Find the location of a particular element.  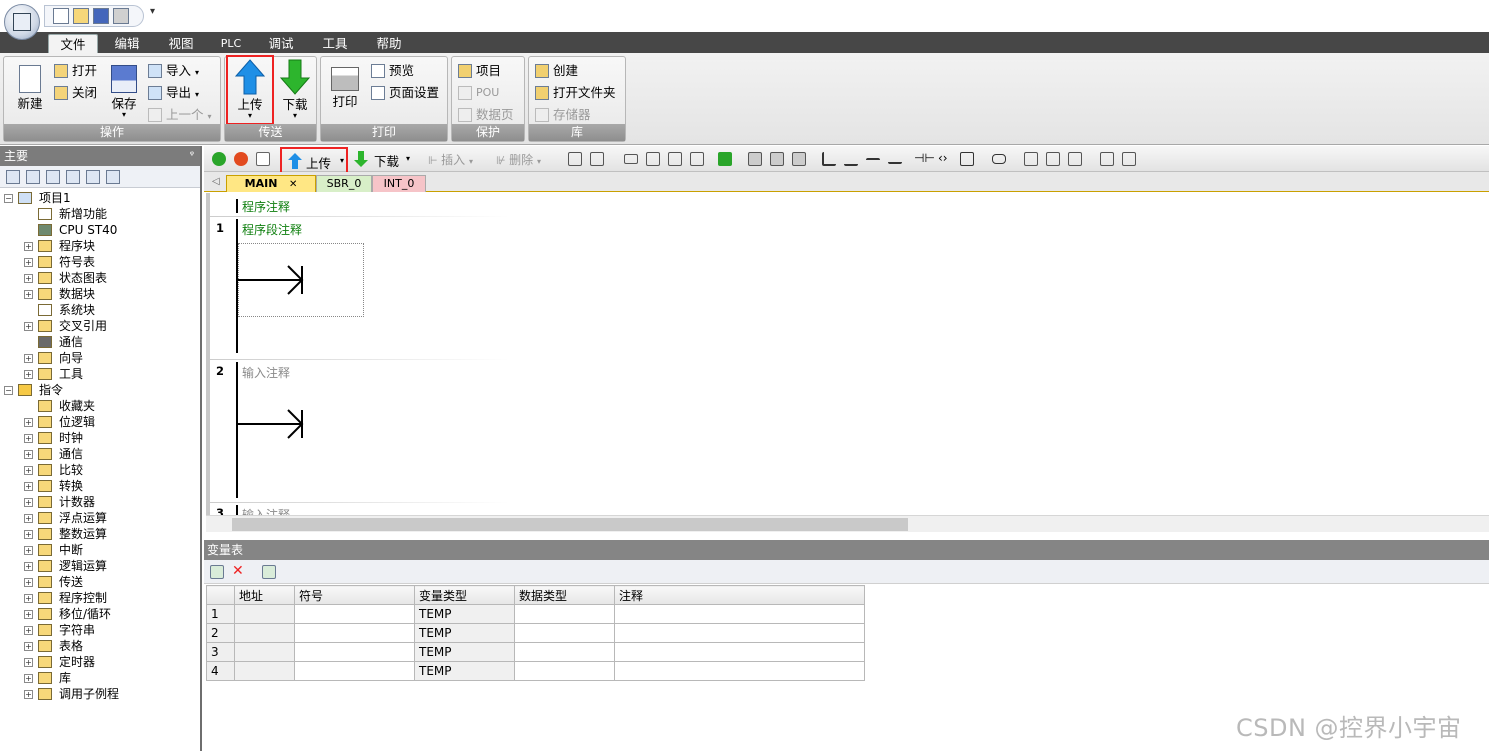

tree-item: + 转换 is located at coordinates (100, 486).